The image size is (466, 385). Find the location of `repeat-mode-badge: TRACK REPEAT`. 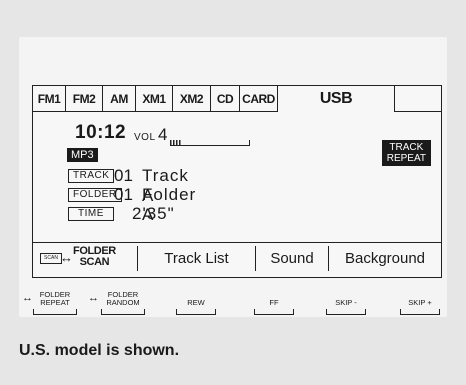

repeat-mode-badge: TRACK REPEAT is located at coordinates (406, 153).